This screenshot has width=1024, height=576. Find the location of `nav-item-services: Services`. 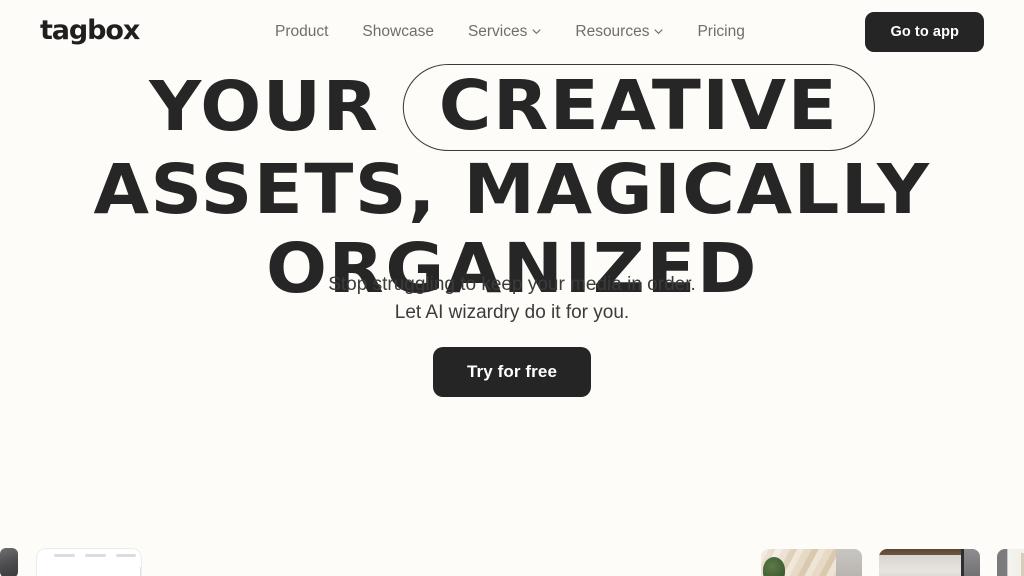

nav-item-services: Services is located at coordinates (504, 32).